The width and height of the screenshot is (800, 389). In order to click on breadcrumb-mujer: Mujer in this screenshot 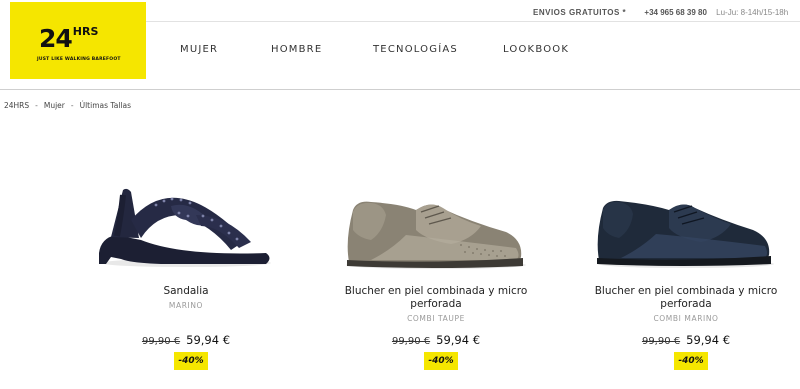, I will do `click(54, 105)`.